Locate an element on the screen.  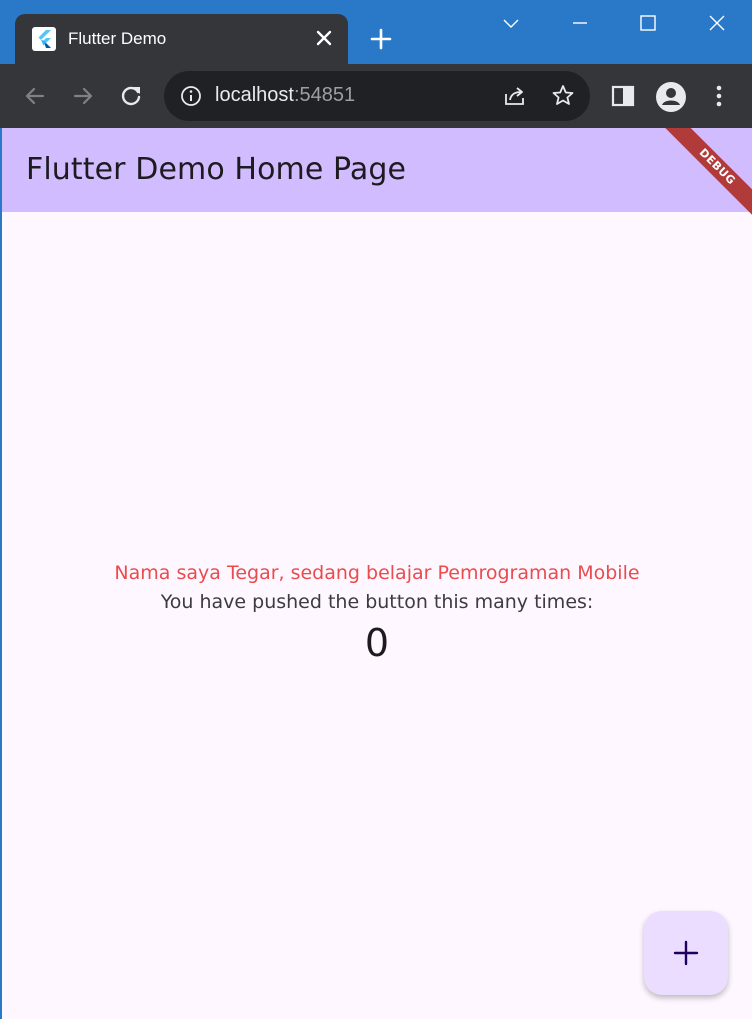
app-bar: Flutter Demo Home Page is located at coordinates (377, 170).